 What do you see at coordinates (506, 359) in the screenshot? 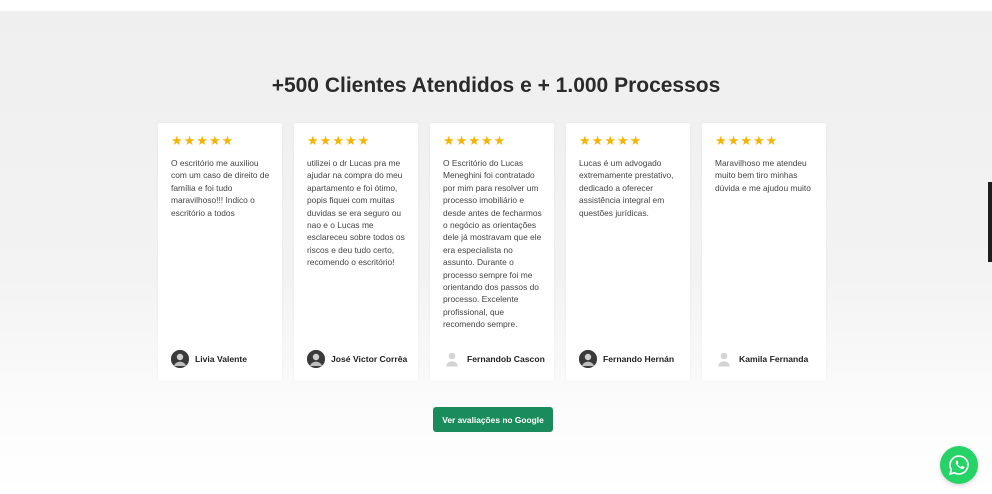
I see `author-name: Fernandob Cascon` at bounding box center [506, 359].